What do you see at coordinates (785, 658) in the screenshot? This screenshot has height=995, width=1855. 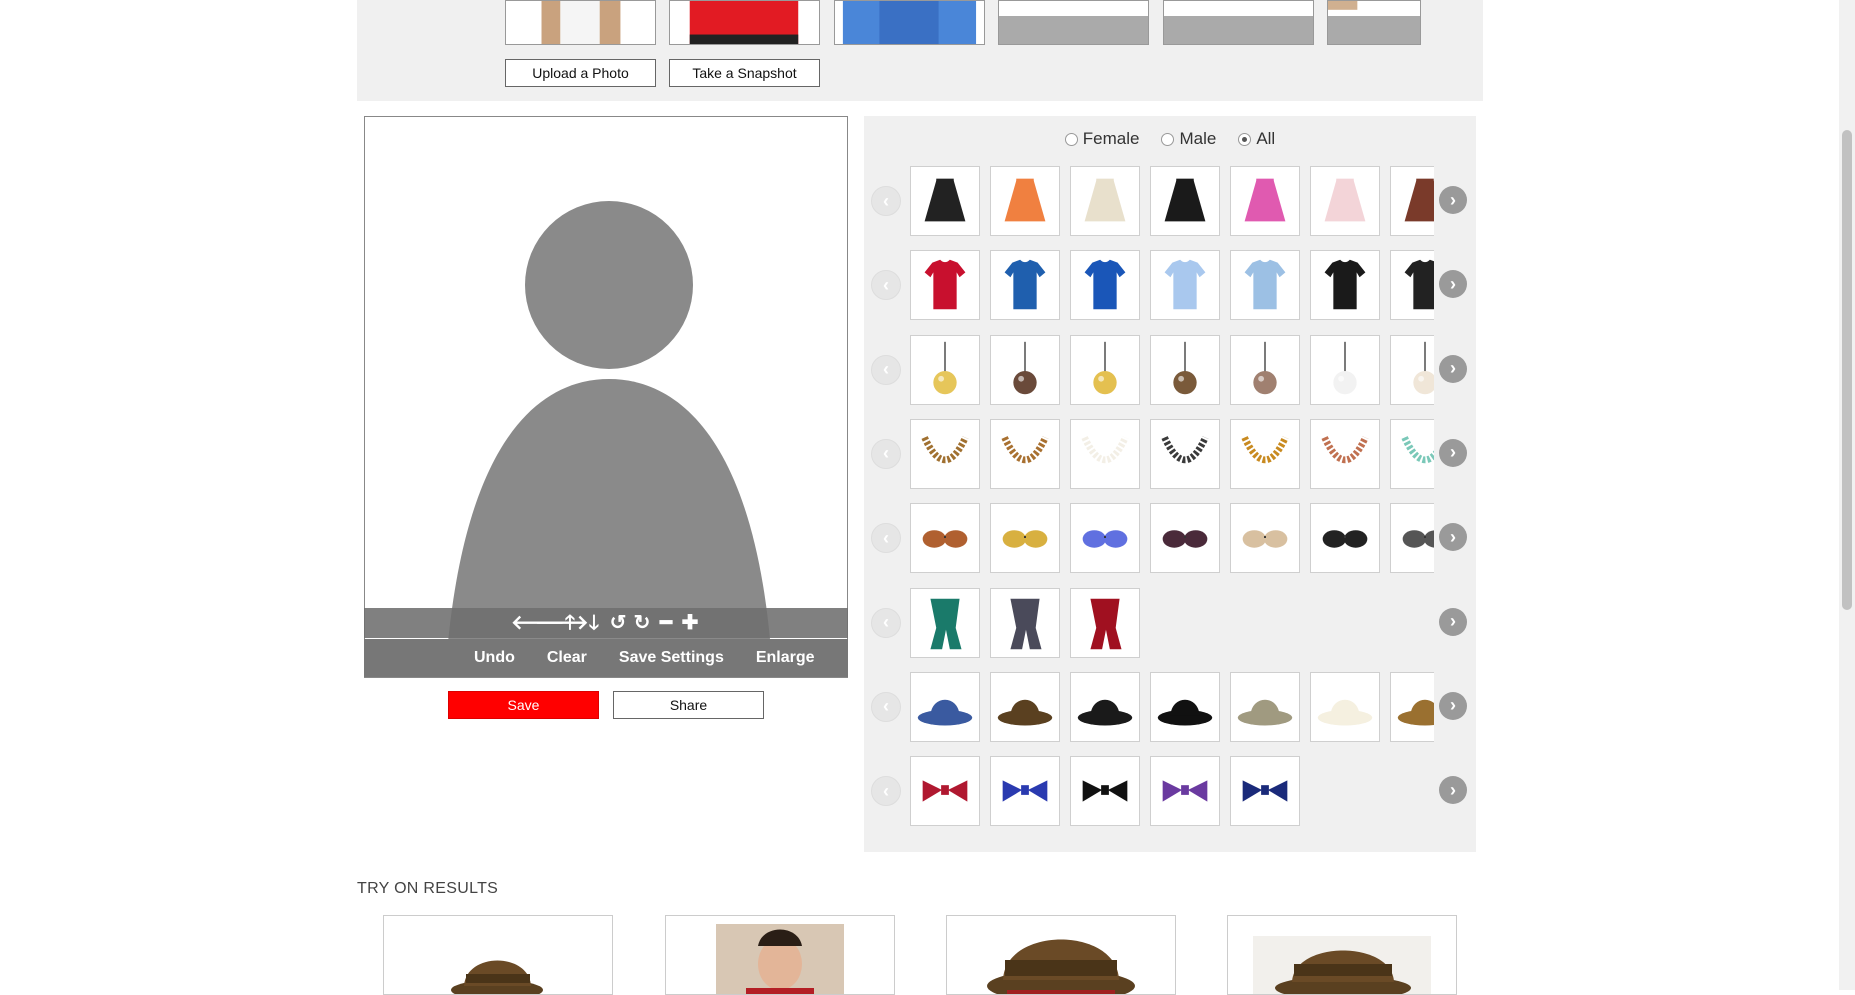 I see `enlarge-button: Enlarge` at bounding box center [785, 658].